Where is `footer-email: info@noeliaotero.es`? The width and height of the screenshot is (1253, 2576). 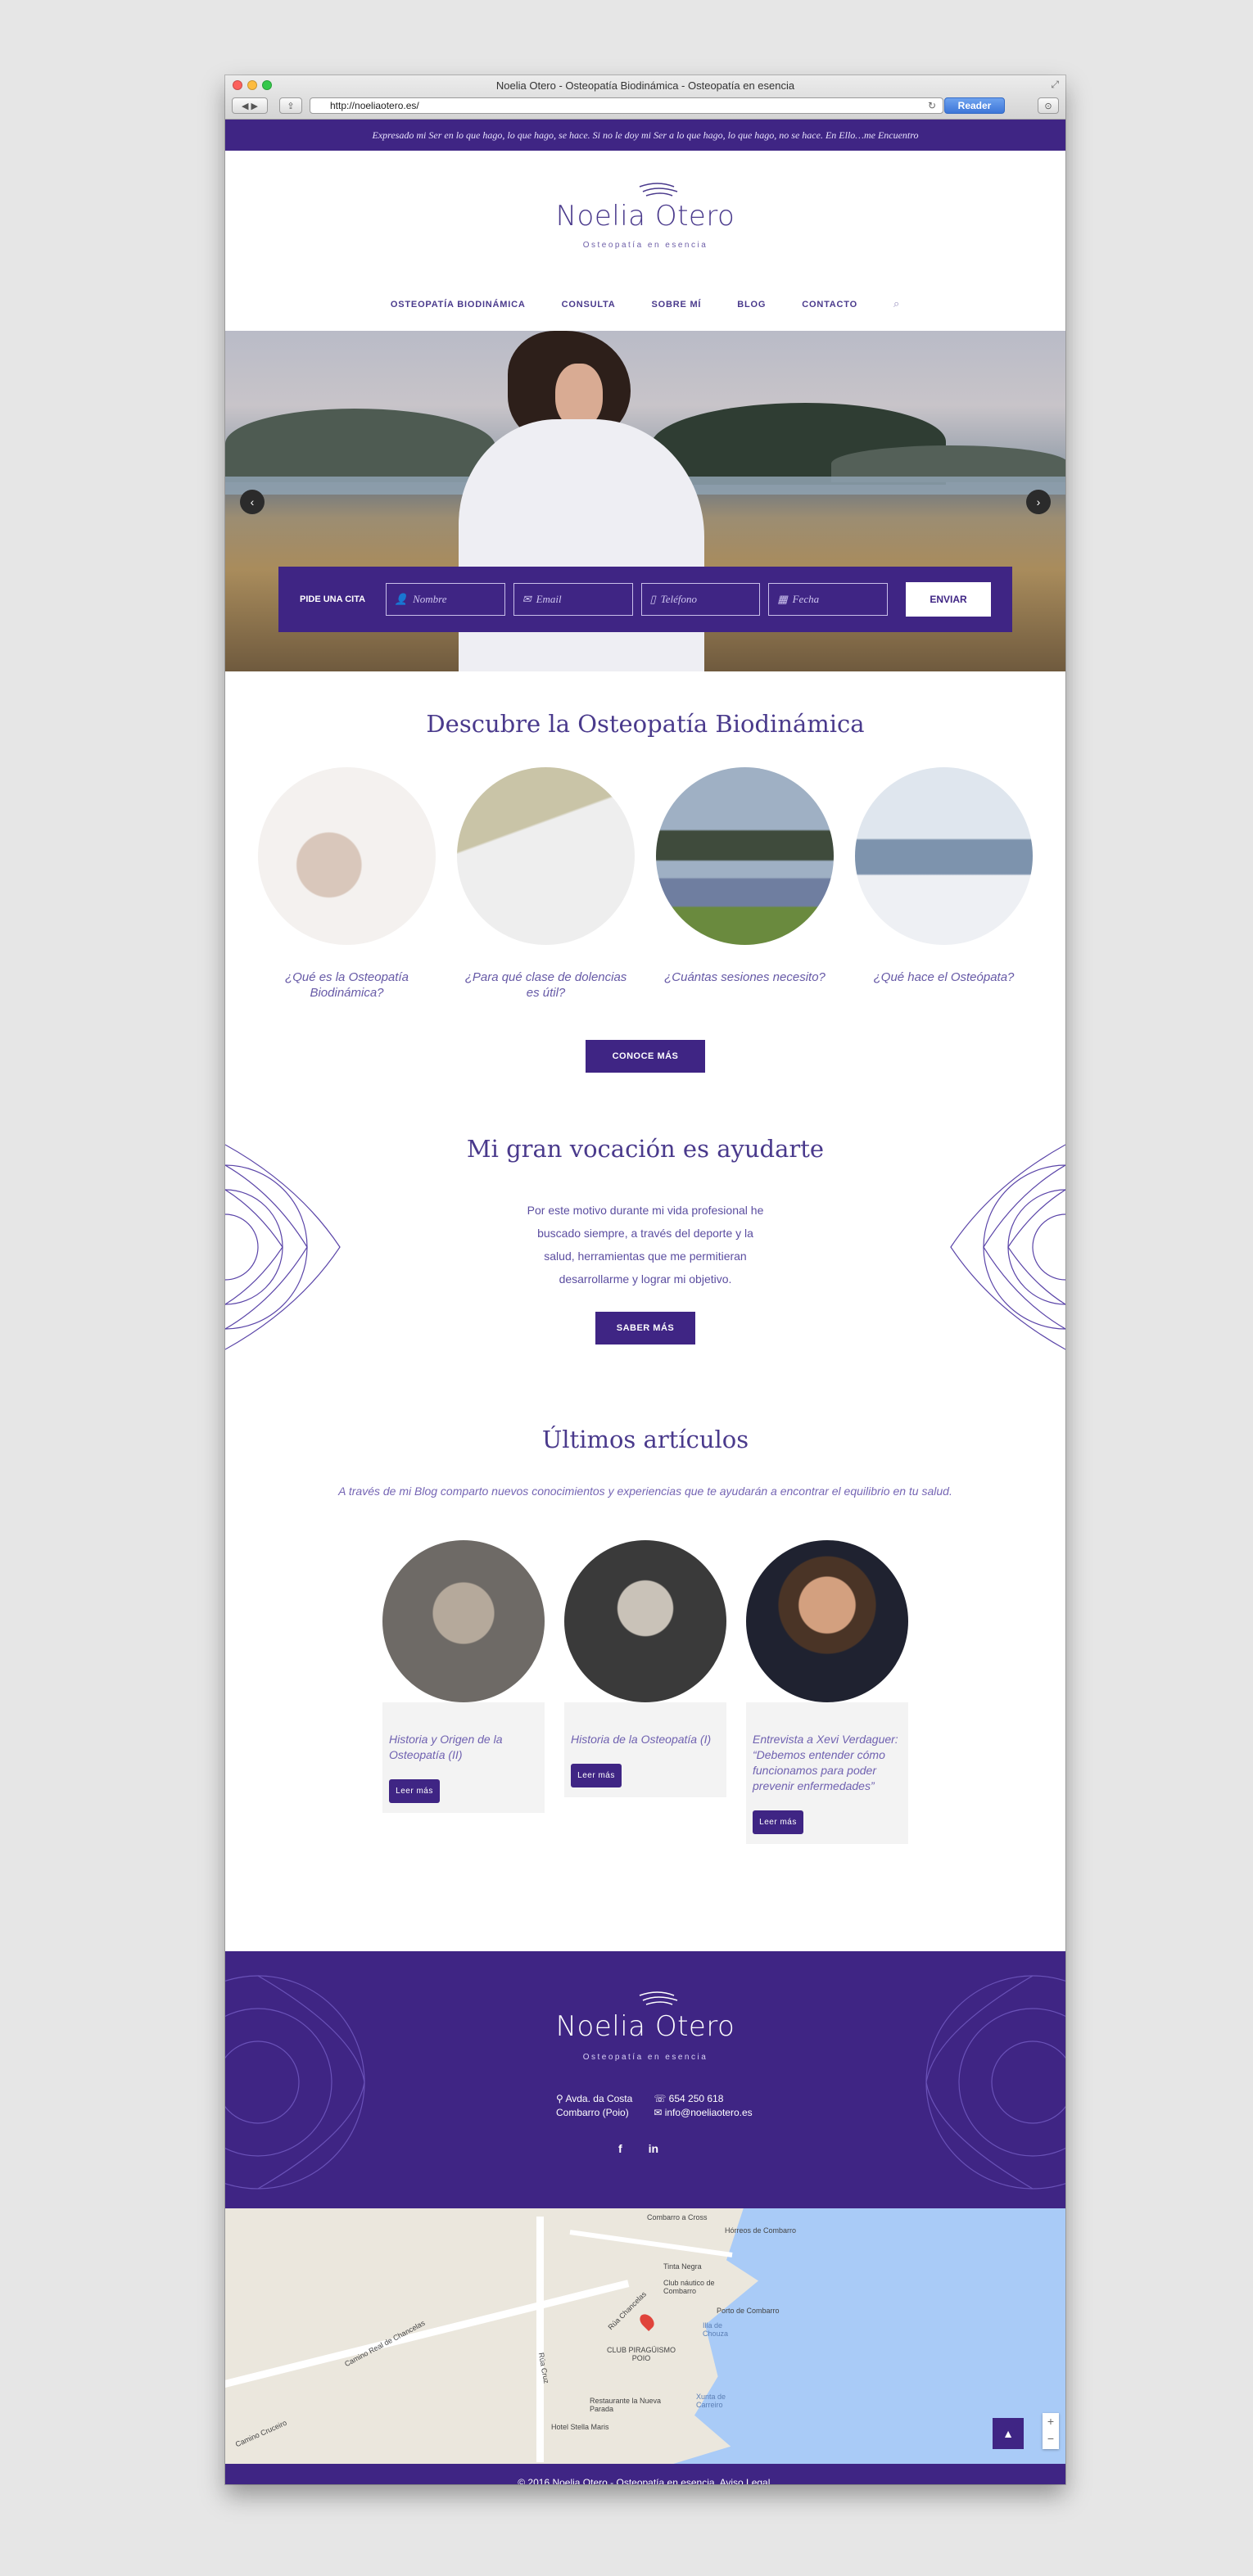 footer-email: info@noeliaotero.es is located at coordinates (709, 2112).